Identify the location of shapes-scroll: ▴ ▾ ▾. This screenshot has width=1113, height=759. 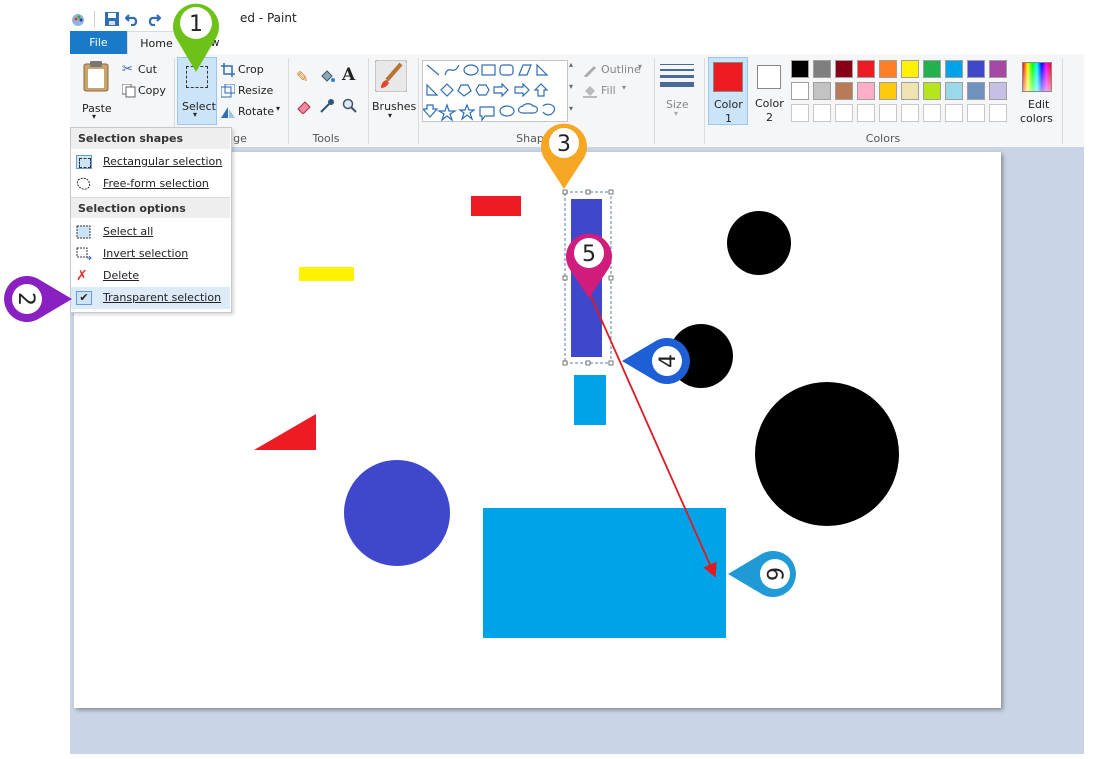
(573, 91).